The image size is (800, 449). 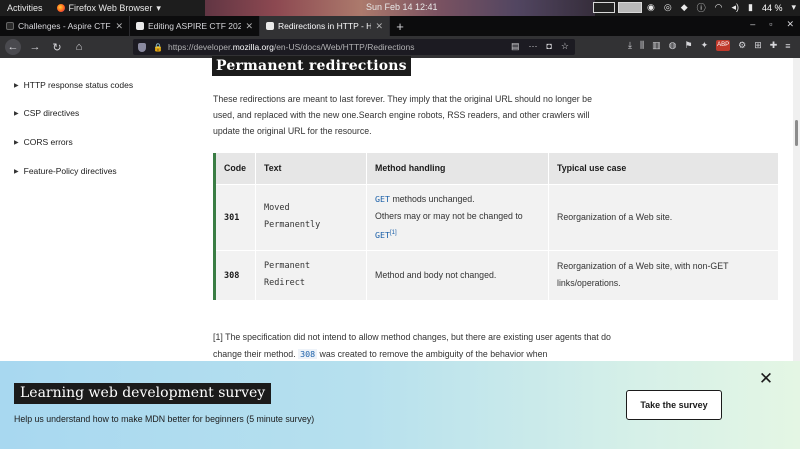 What do you see at coordinates (457, 168) in the screenshot?
I see `column-header-method: Method handling` at bounding box center [457, 168].